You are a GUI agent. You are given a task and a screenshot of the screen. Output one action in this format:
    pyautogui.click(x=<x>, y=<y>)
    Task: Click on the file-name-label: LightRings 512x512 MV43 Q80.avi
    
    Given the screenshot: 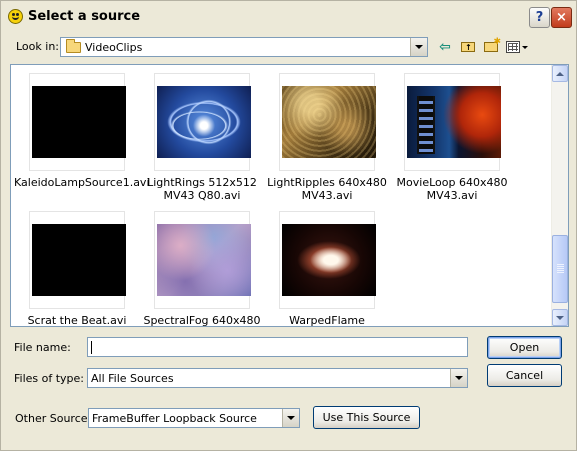 What is the action you would take?
    pyautogui.click(x=202, y=189)
    